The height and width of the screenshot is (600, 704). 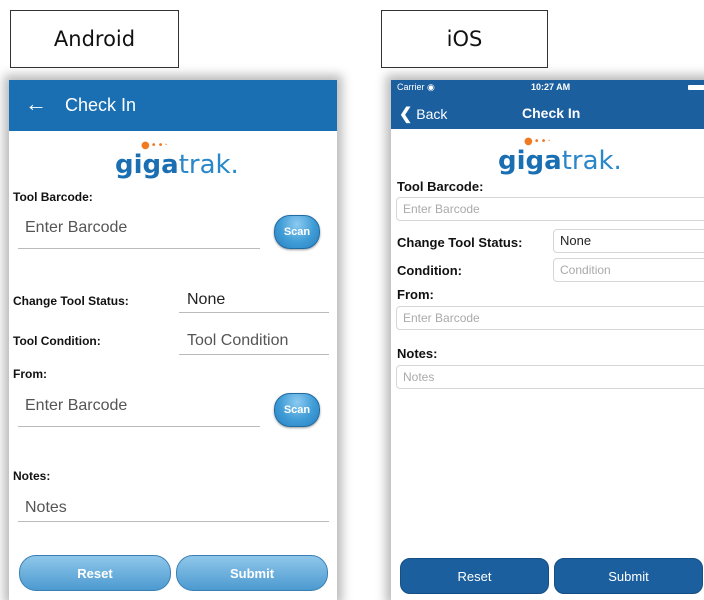 I want to click on tool-condition-label: Tool Condition:, so click(x=57, y=341).